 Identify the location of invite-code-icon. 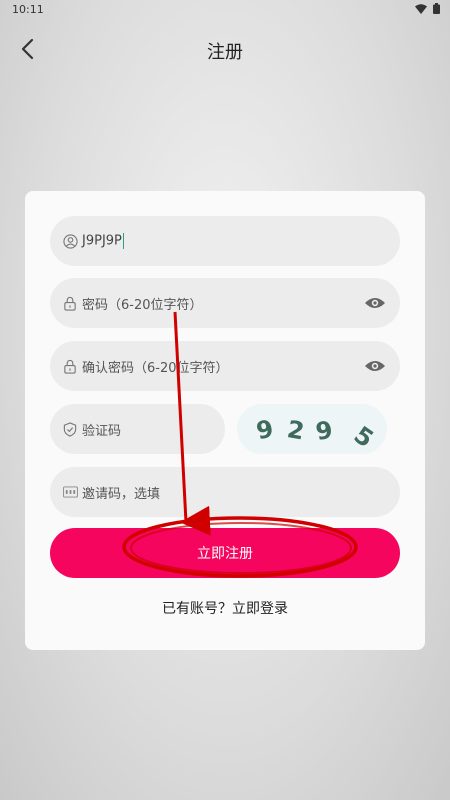
(70, 492).